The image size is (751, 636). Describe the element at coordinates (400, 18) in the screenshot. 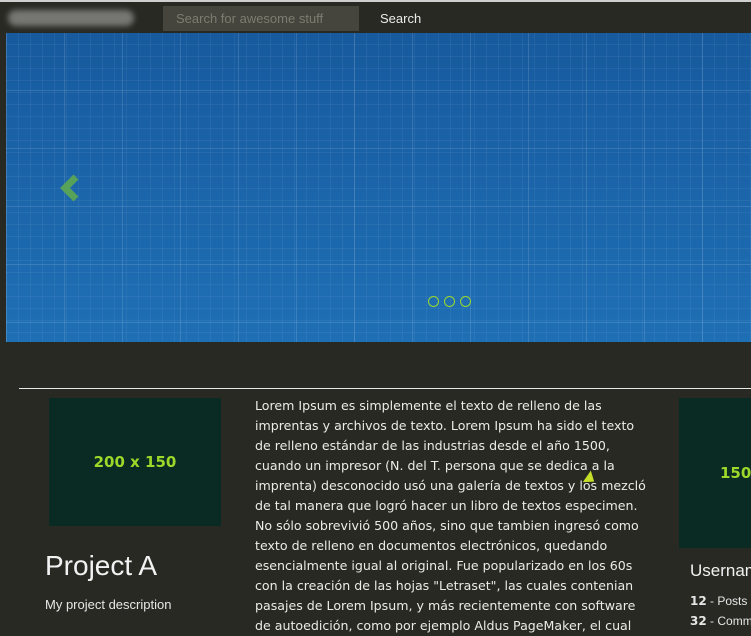

I see `search-button: Search` at that location.